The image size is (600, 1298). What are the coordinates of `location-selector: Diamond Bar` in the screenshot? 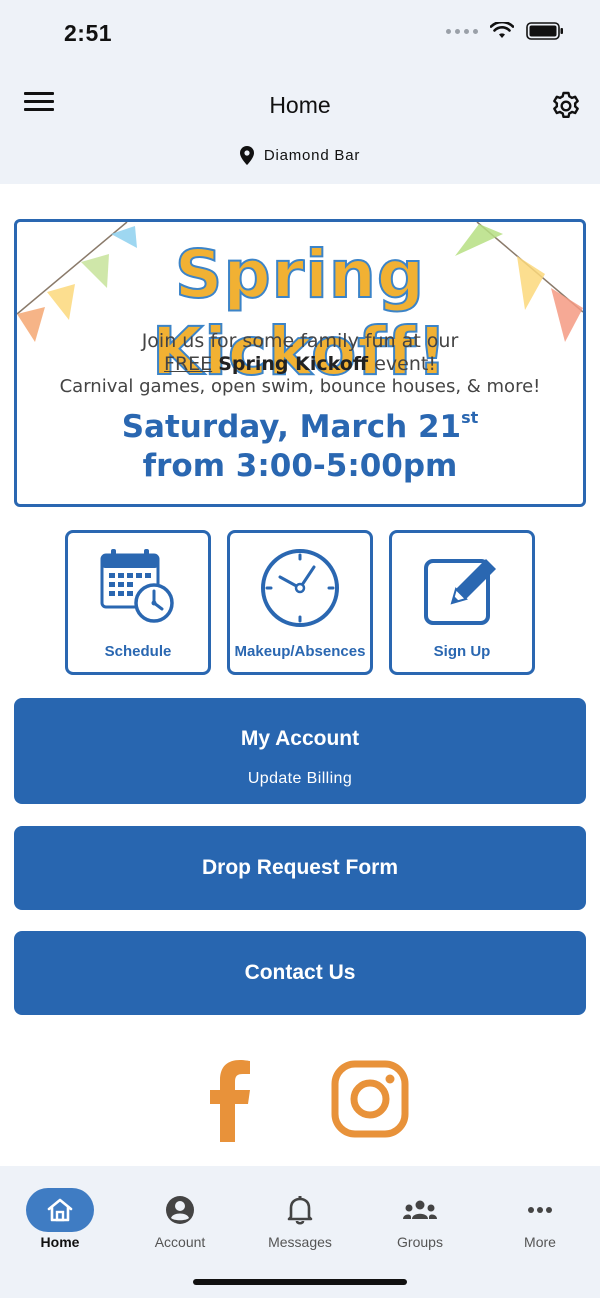 It's located at (300, 155).